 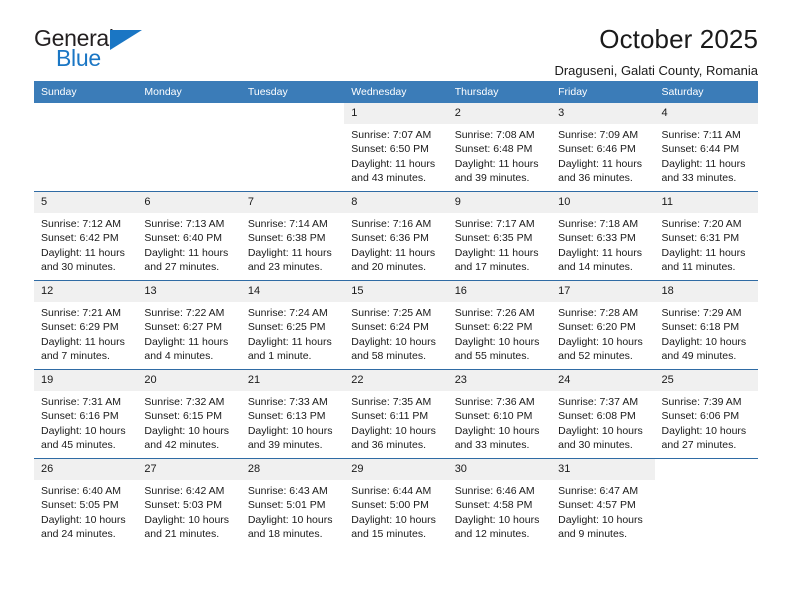 What do you see at coordinates (603, 380) in the screenshot?
I see `day-number: 24` at bounding box center [603, 380].